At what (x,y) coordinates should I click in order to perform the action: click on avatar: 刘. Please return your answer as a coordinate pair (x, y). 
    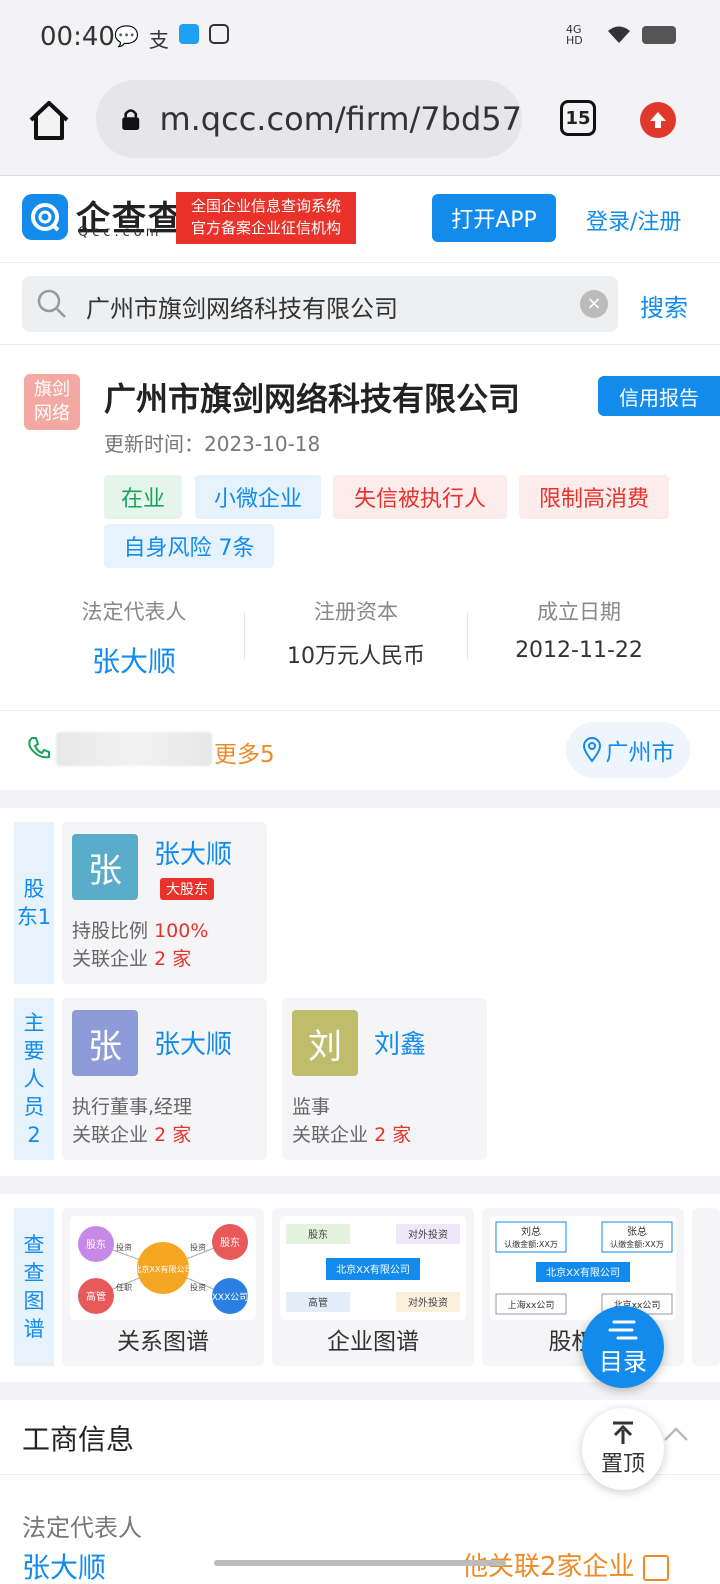
    Looking at the image, I should click on (325, 1043).